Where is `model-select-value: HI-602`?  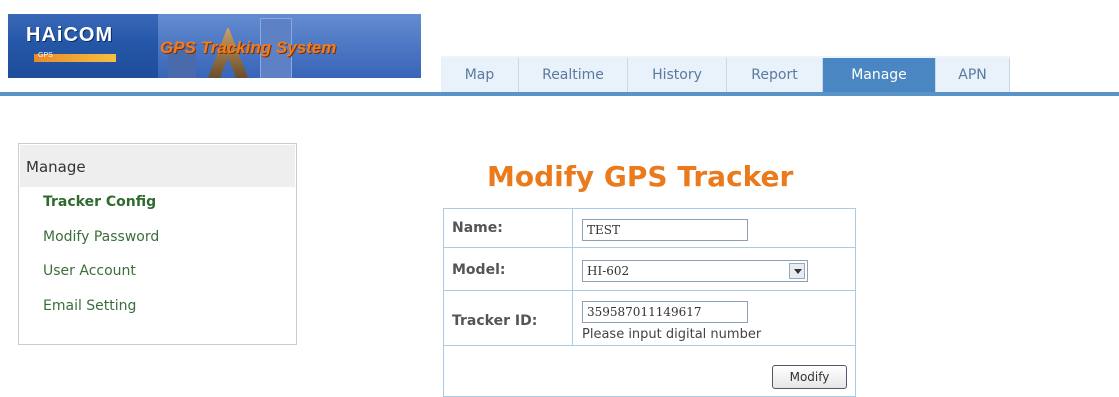
model-select-value: HI-602 is located at coordinates (608, 271).